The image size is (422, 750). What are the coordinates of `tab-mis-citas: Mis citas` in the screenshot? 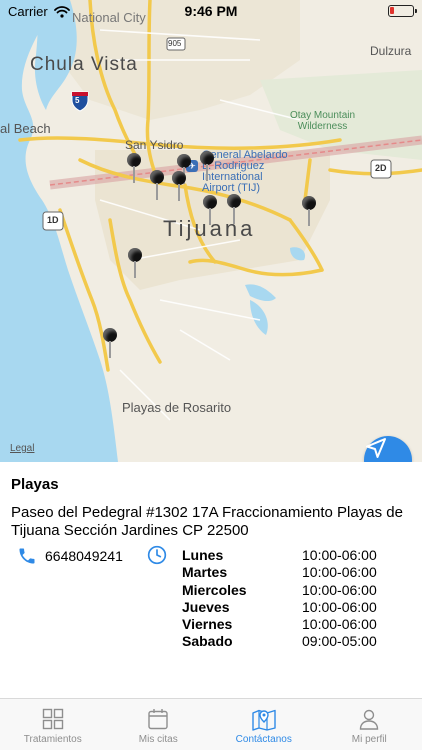 It's located at (159, 724).